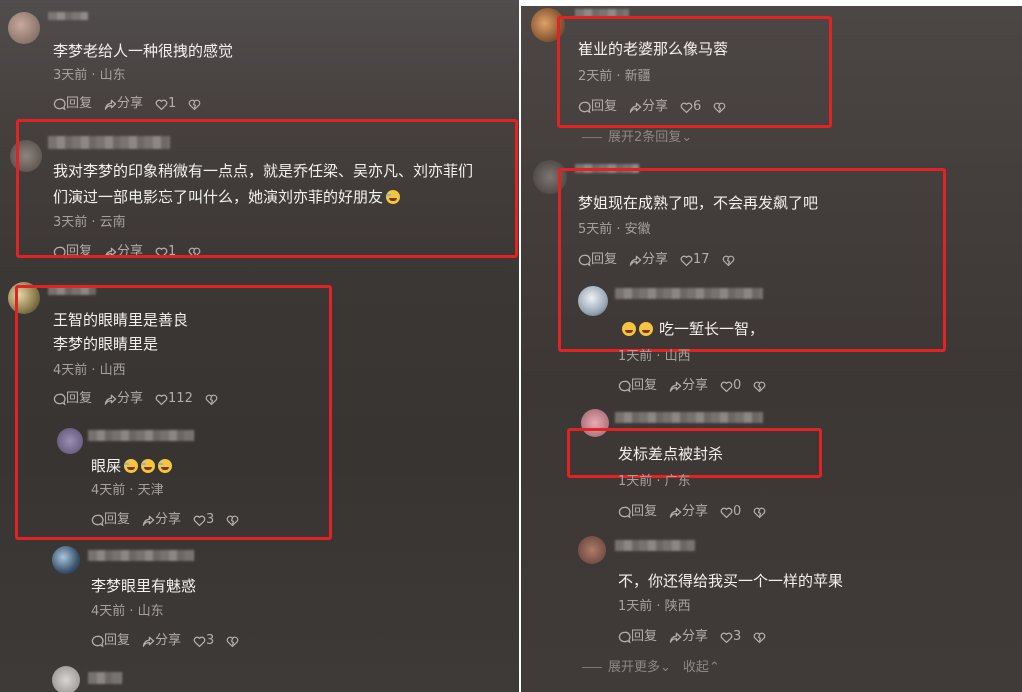 This screenshot has width=1022, height=692. I want to click on reply-text: 不，你还得给我买一个一样的苹果, so click(731, 581).